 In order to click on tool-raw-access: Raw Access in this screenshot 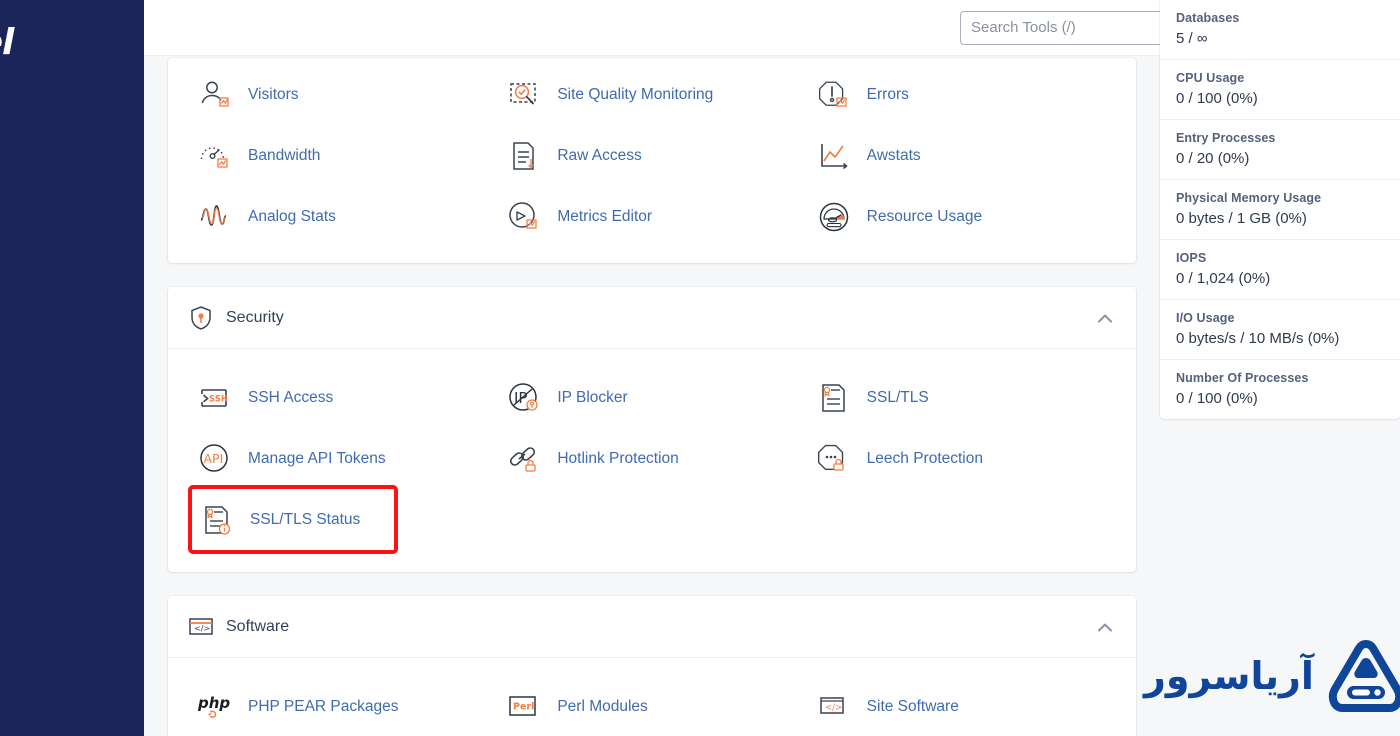, I will do `click(651, 155)`.